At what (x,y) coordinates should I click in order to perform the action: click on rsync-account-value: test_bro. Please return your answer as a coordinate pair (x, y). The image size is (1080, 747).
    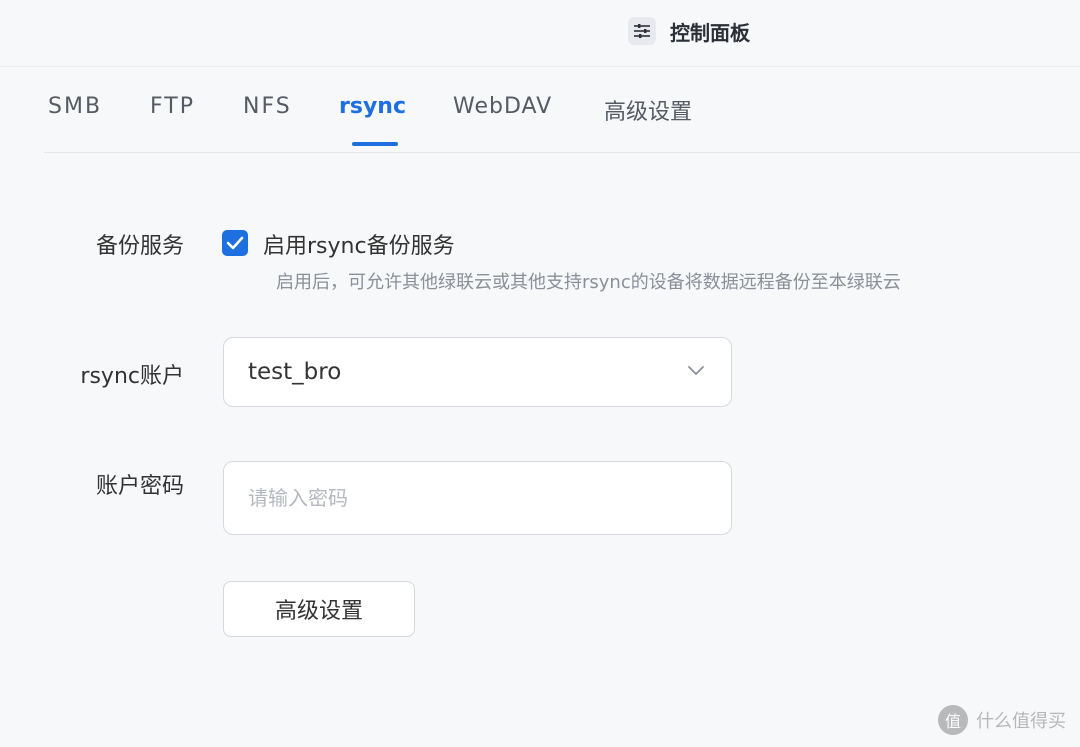
    Looking at the image, I should click on (295, 372).